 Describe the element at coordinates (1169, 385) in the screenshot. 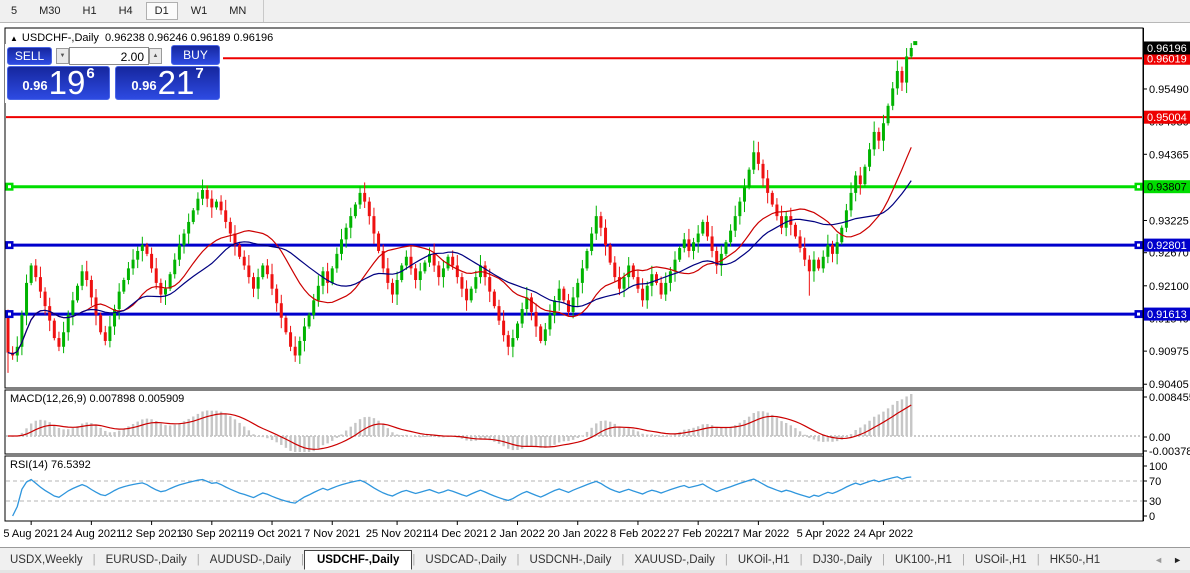

I see `price-tick-label: 0.90405` at that location.